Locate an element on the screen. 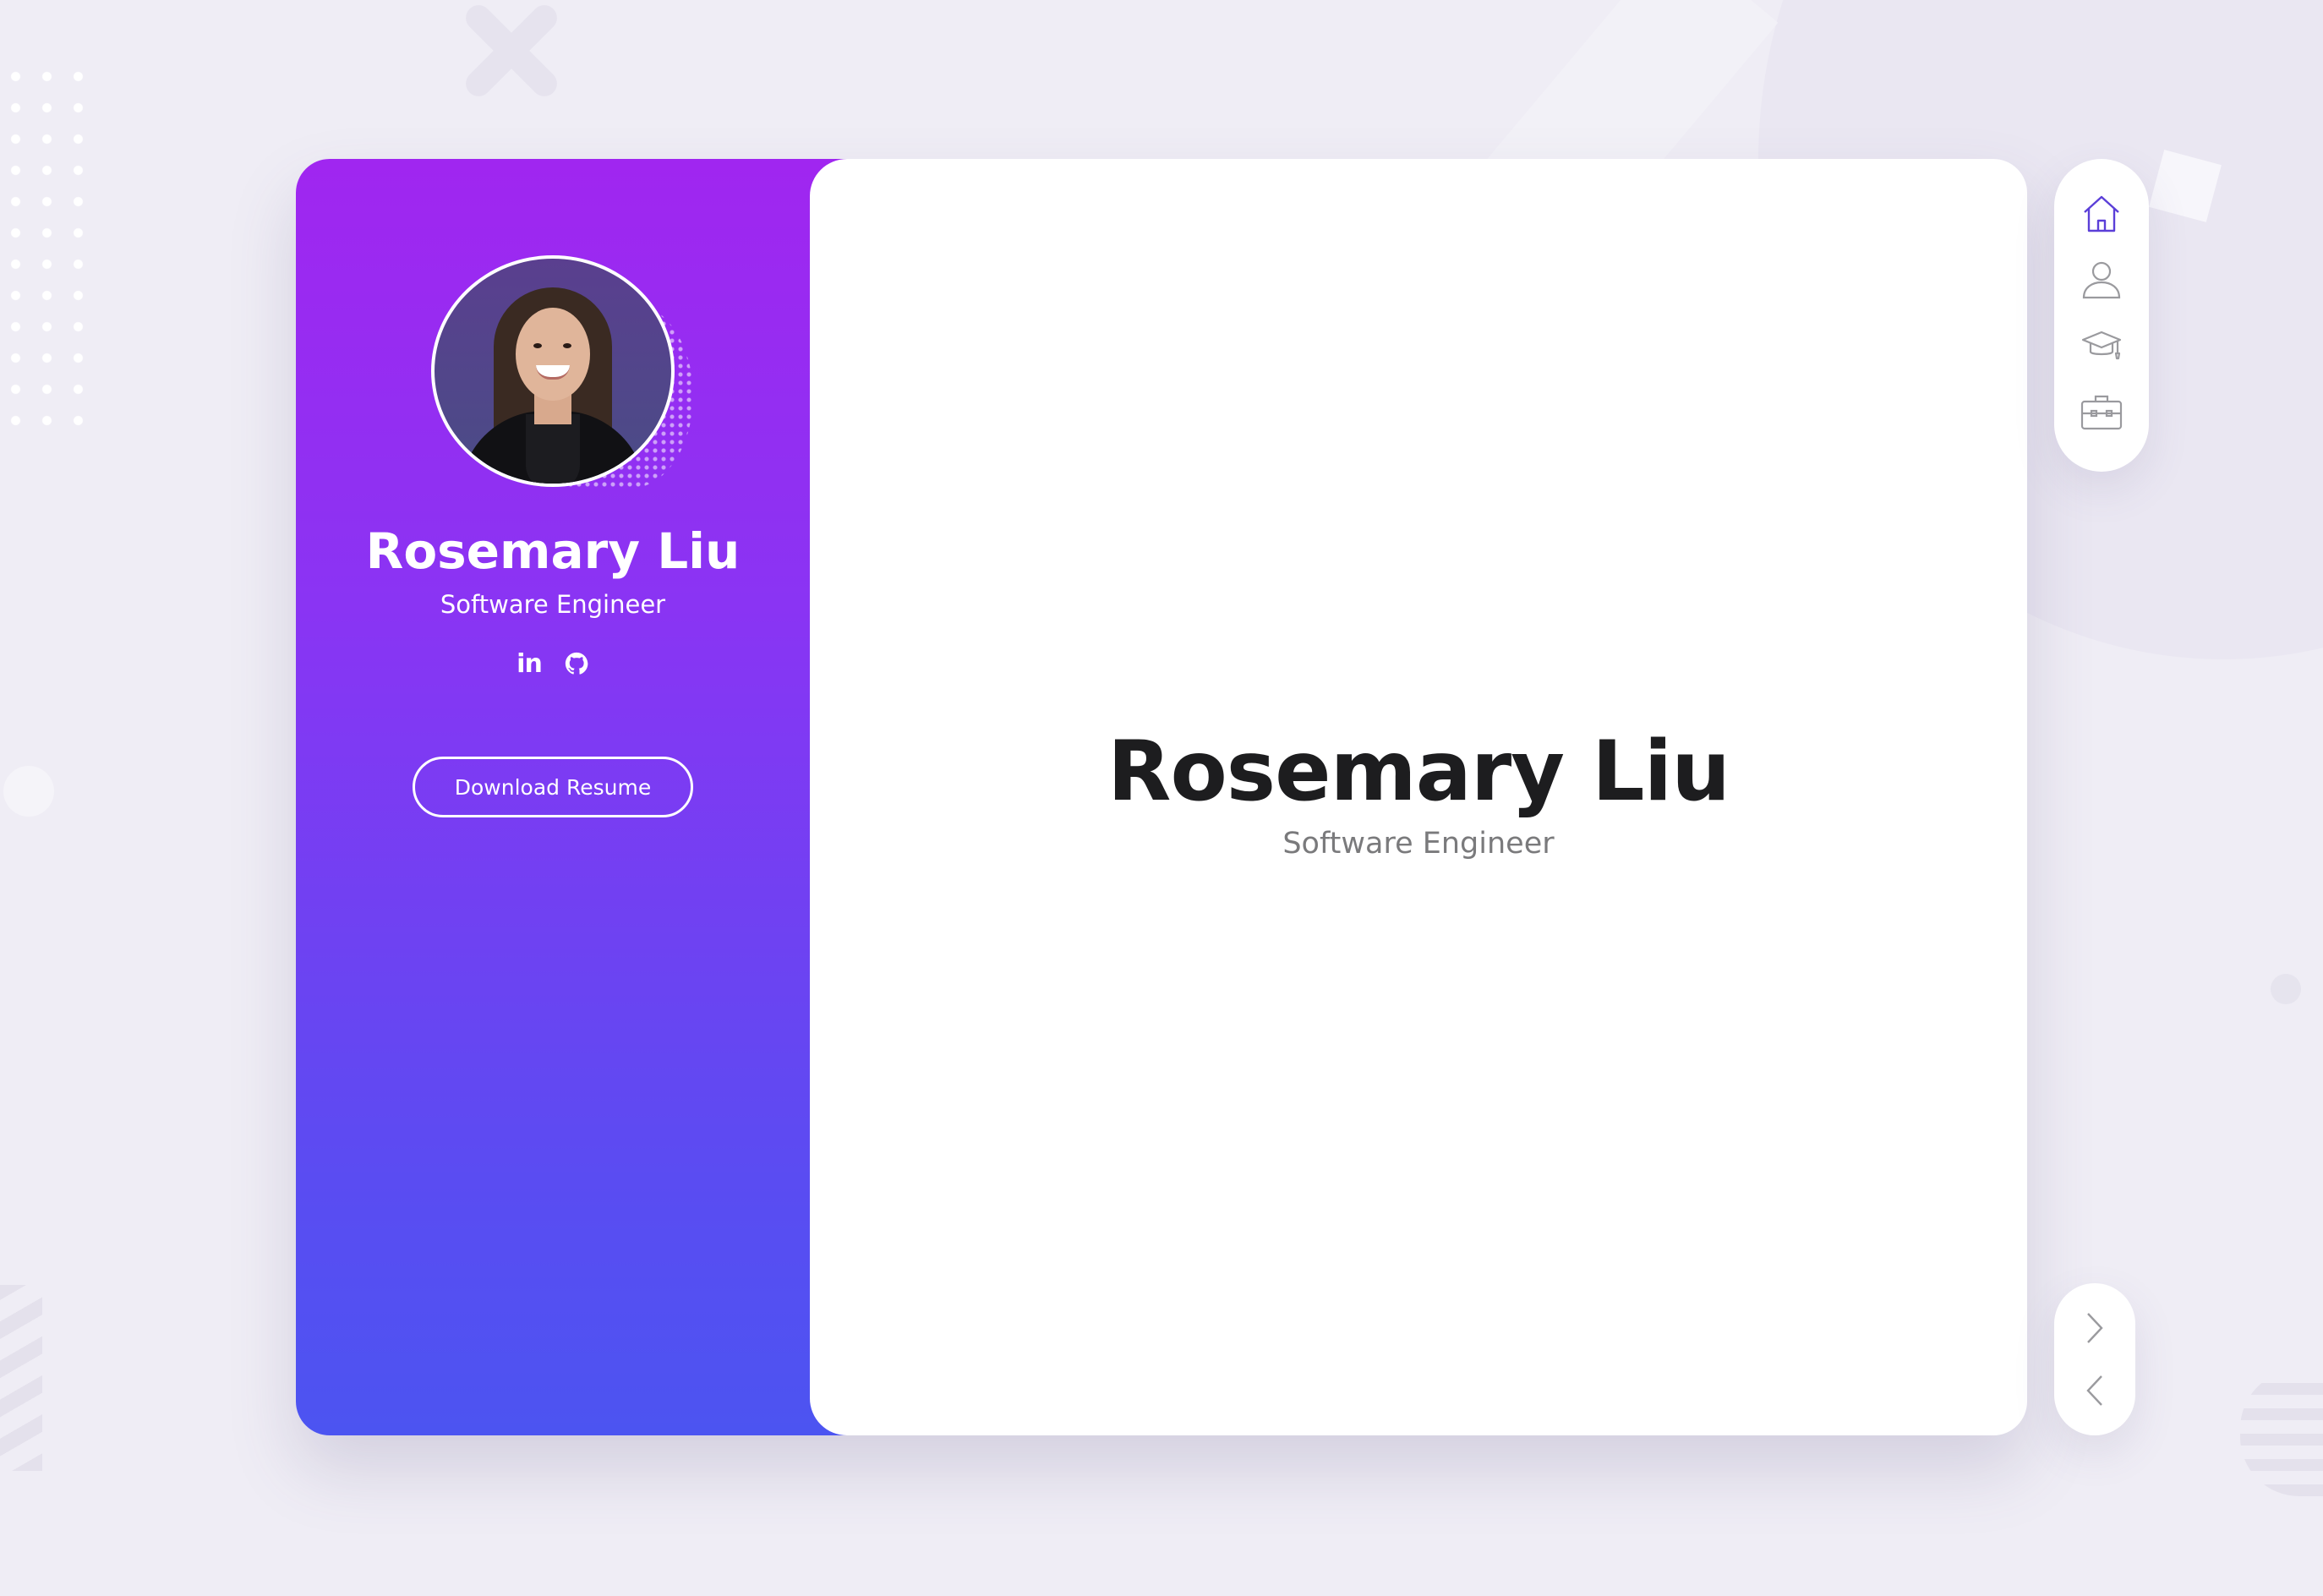 This screenshot has width=2323, height=1596. sidebar-name: Rosemary Liu is located at coordinates (553, 551).